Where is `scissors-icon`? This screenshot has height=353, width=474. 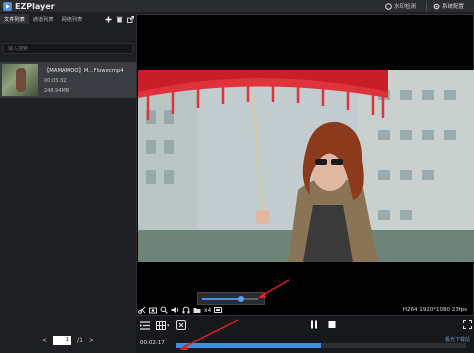 scissors-icon is located at coordinates (142, 310).